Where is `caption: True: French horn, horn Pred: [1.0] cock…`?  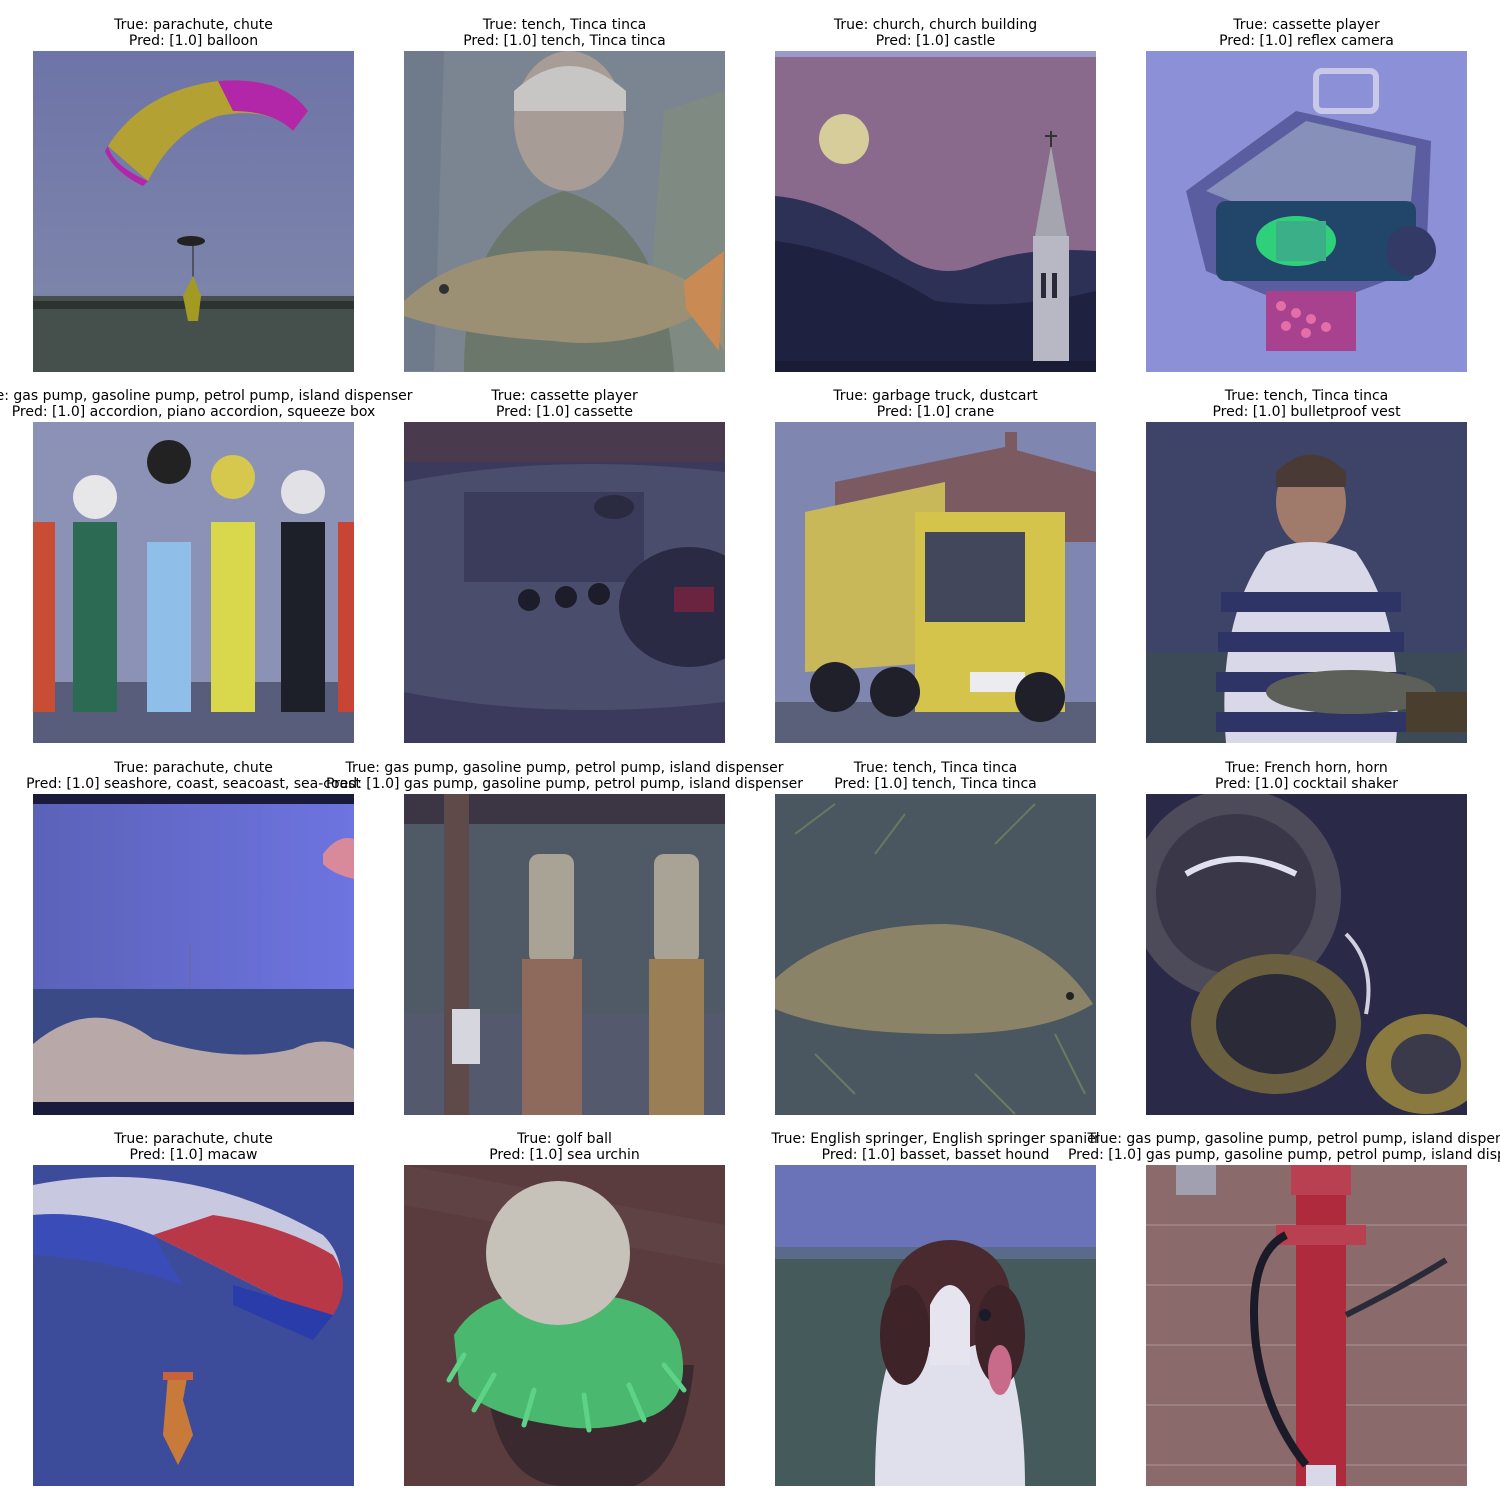
caption: True: French horn, horn Pred: [1.0] cock… is located at coordinates (1223, 776).